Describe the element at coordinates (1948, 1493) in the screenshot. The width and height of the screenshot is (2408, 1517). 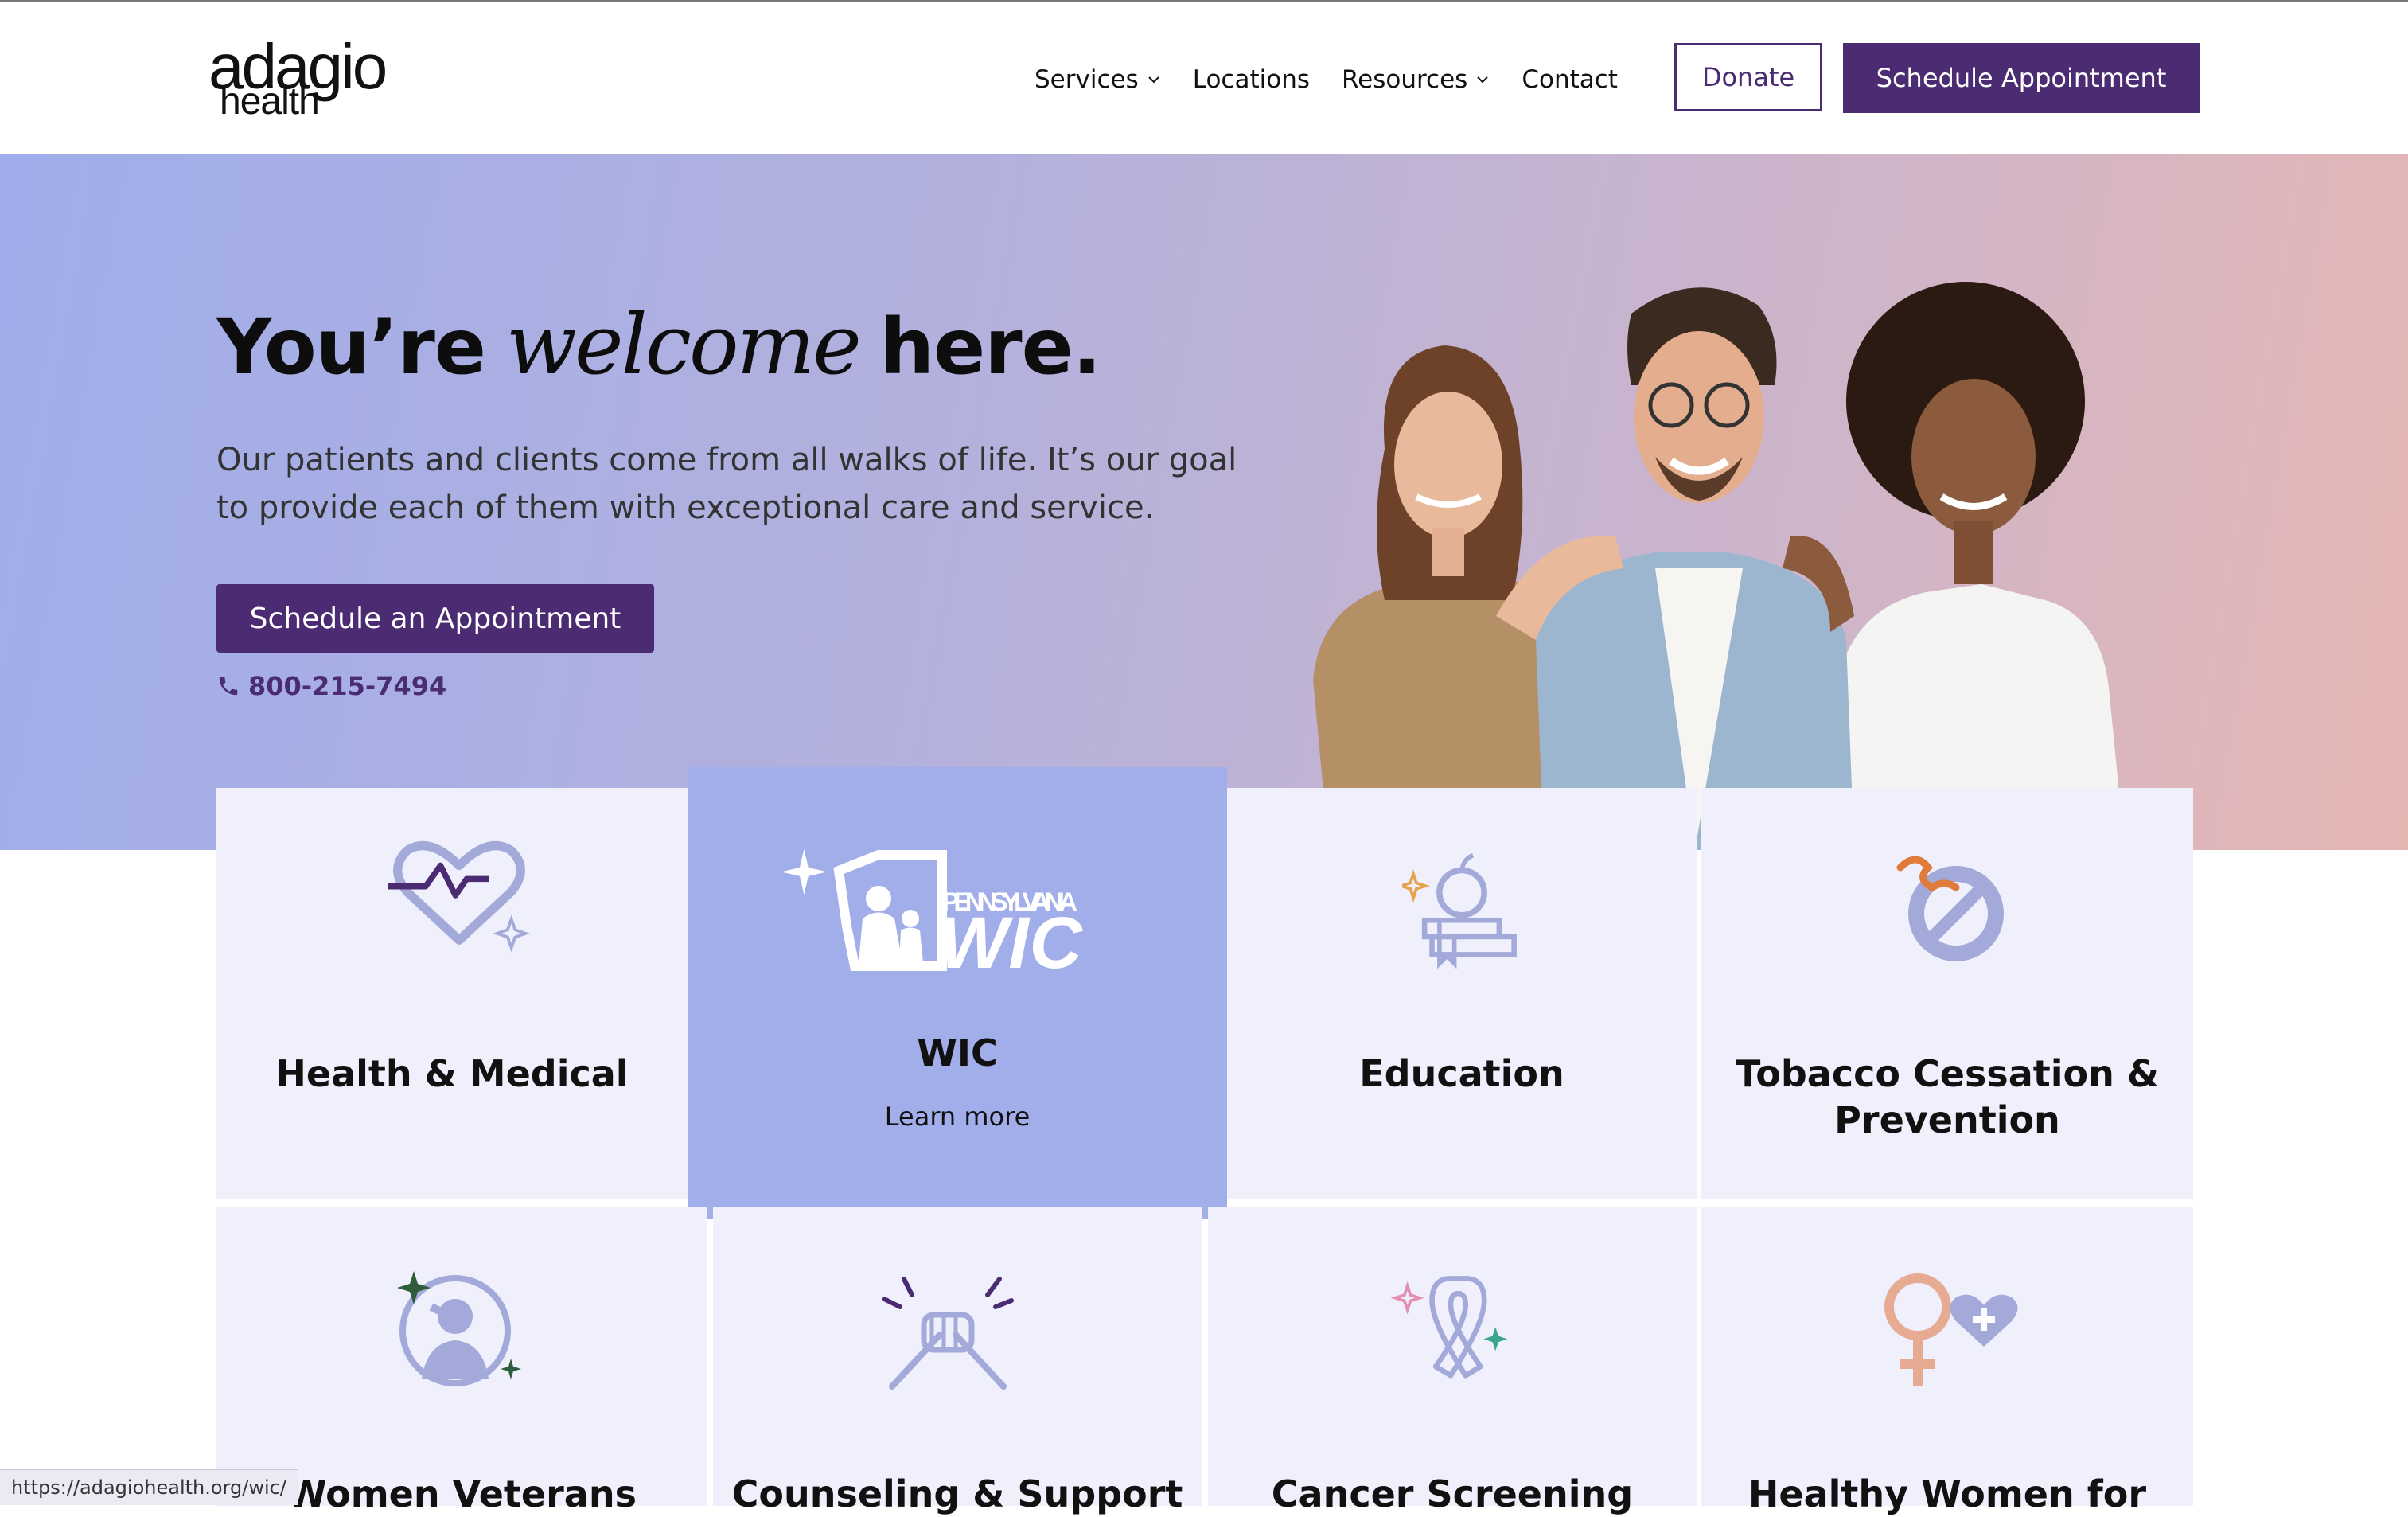
I see `service-card-title: Healthy Women for` at that location.